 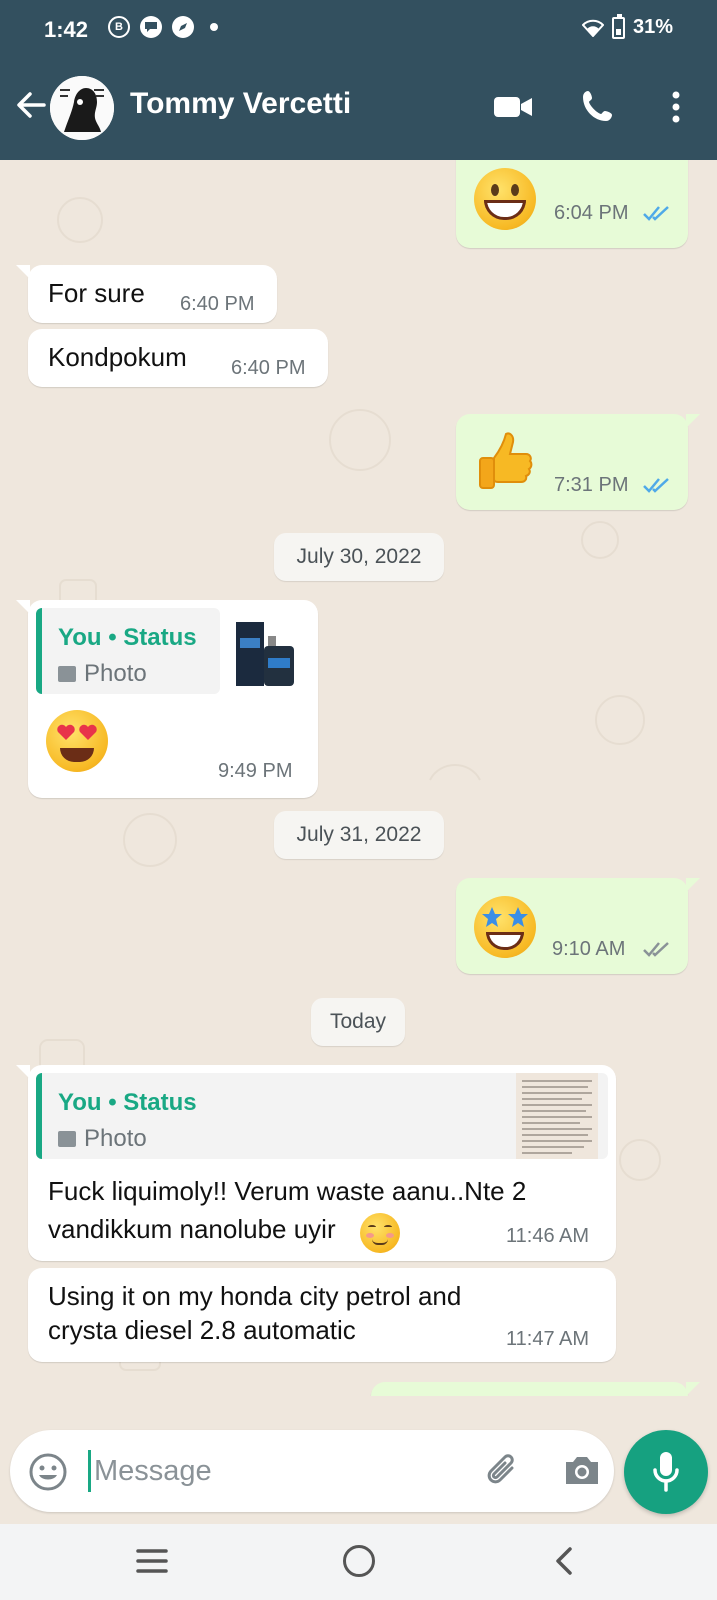 What do you see at coordinates (270, 651) in the screenshot?
I see `status-thumbnail-product-icon` at bounding box center [270, 651].